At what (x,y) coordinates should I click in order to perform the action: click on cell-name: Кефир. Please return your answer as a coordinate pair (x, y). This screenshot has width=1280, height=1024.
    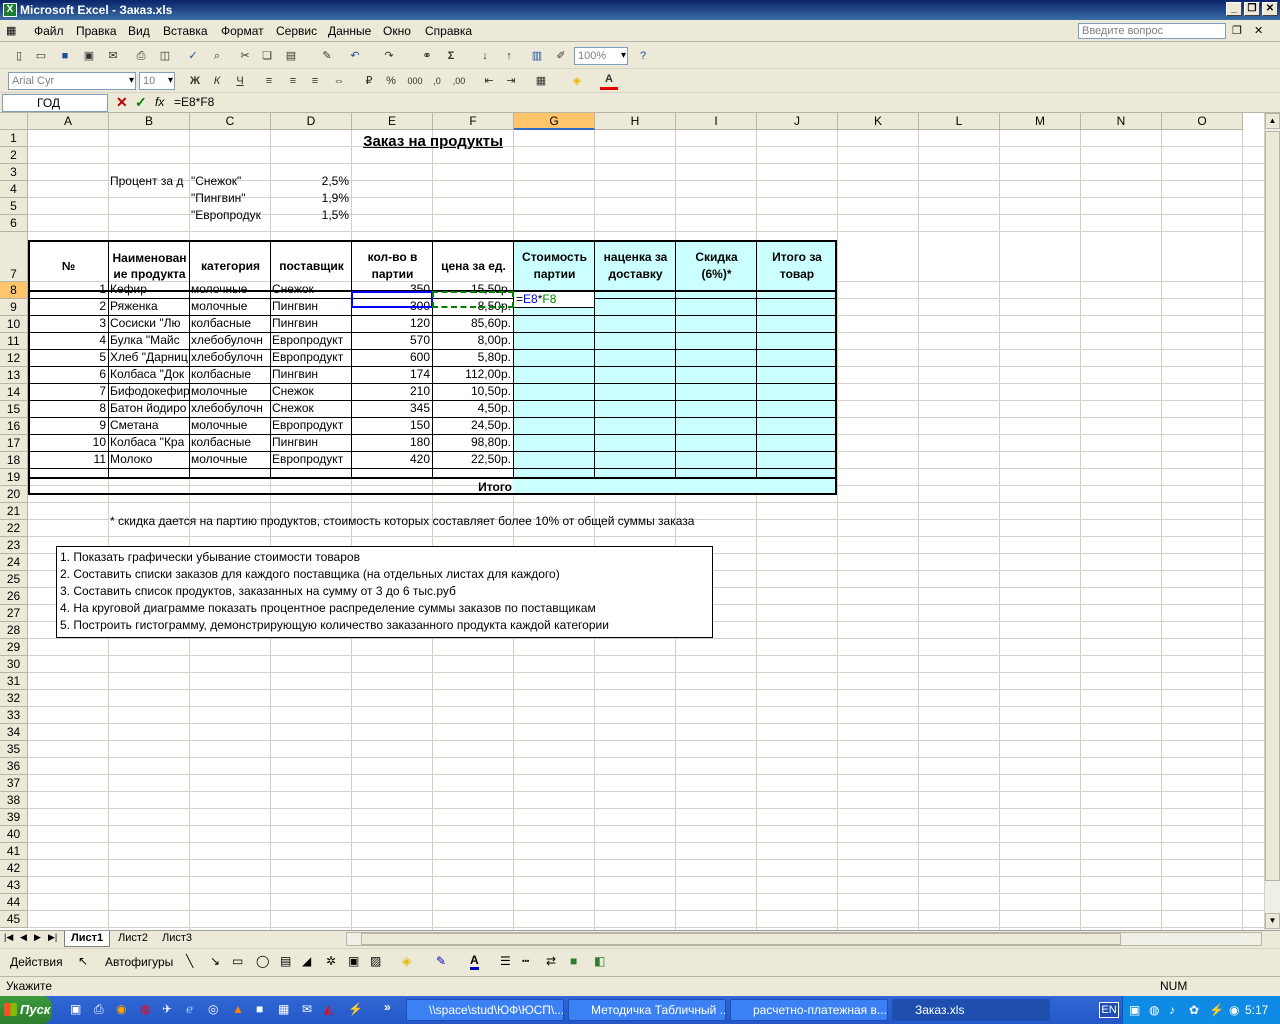
    Looking at the image, I should click on (149, 289).